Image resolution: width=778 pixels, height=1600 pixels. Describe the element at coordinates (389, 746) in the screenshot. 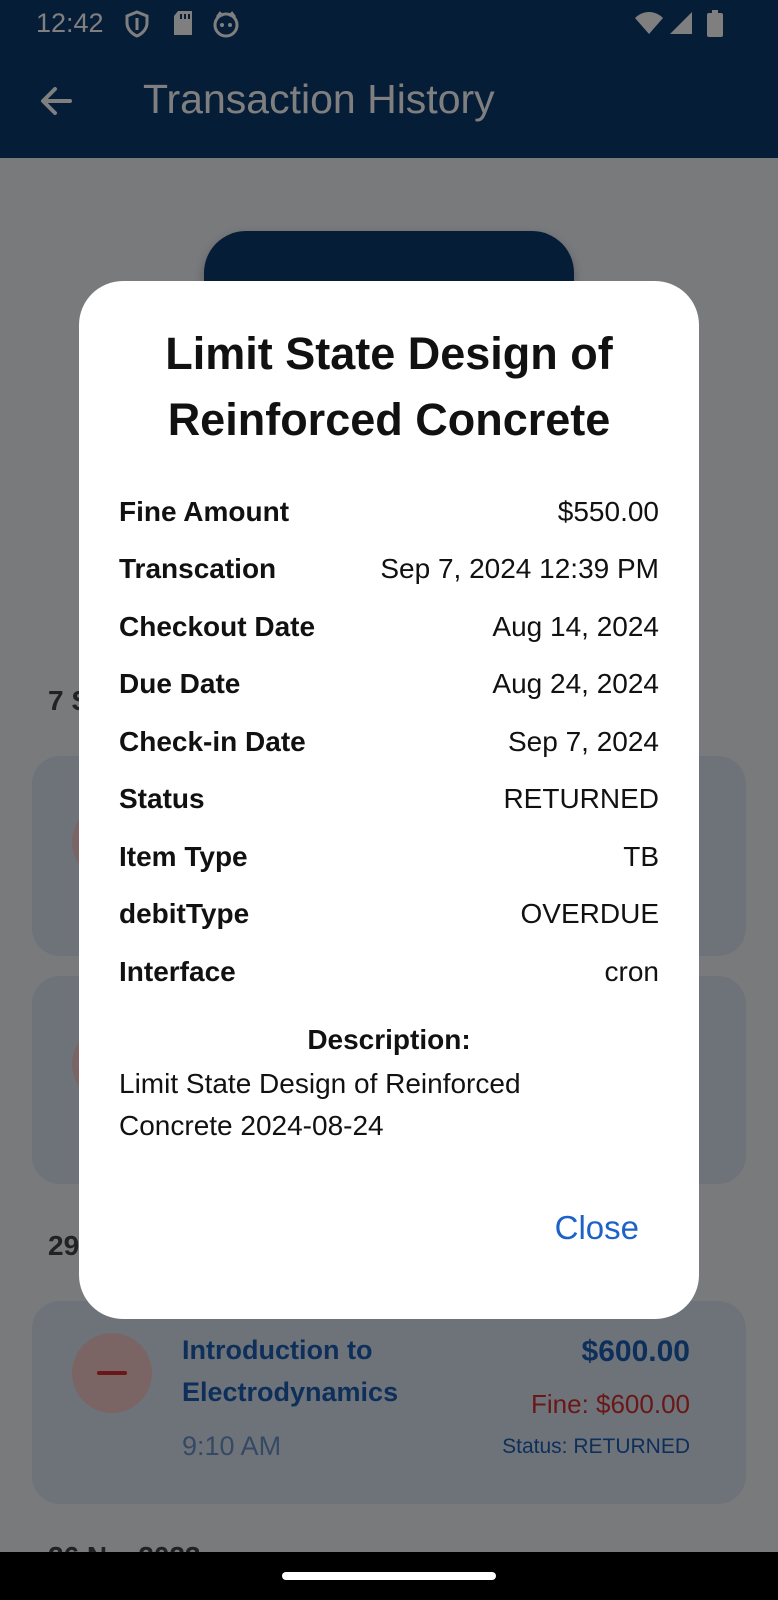

I see `detail-row-check-in-date: Check-in Date Sep 7, 2024` at that location.